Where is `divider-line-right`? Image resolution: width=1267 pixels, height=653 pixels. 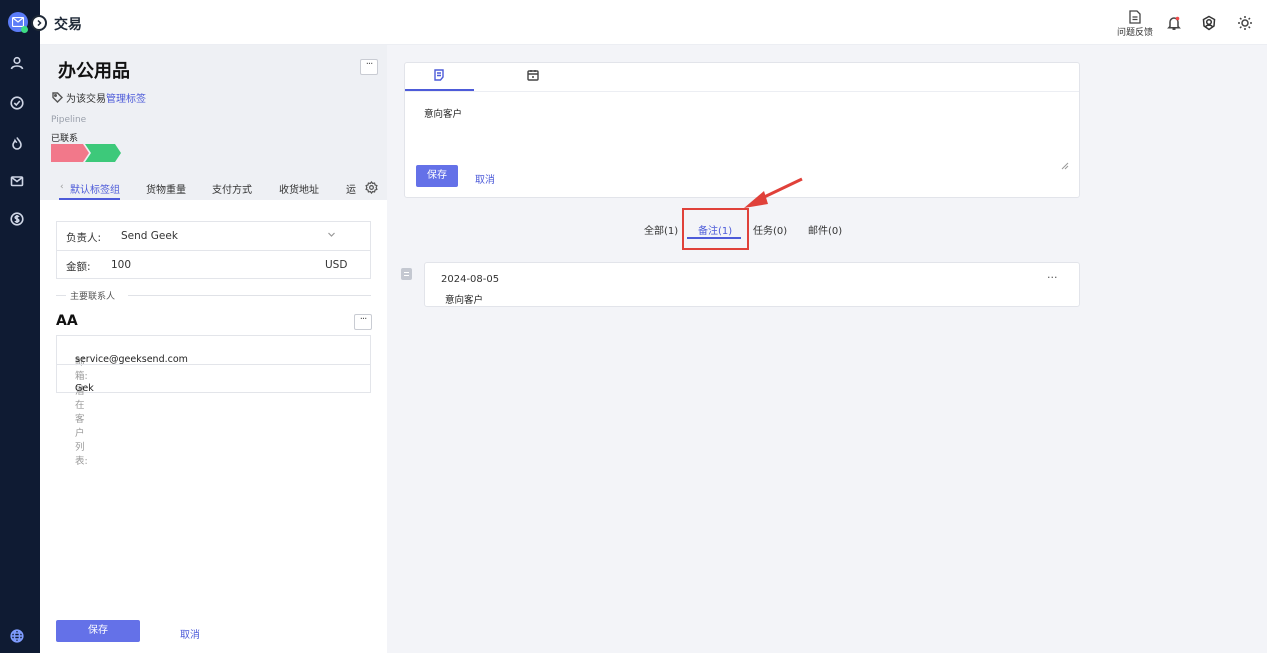 divider-line-right is located at coordinates (249, 295).